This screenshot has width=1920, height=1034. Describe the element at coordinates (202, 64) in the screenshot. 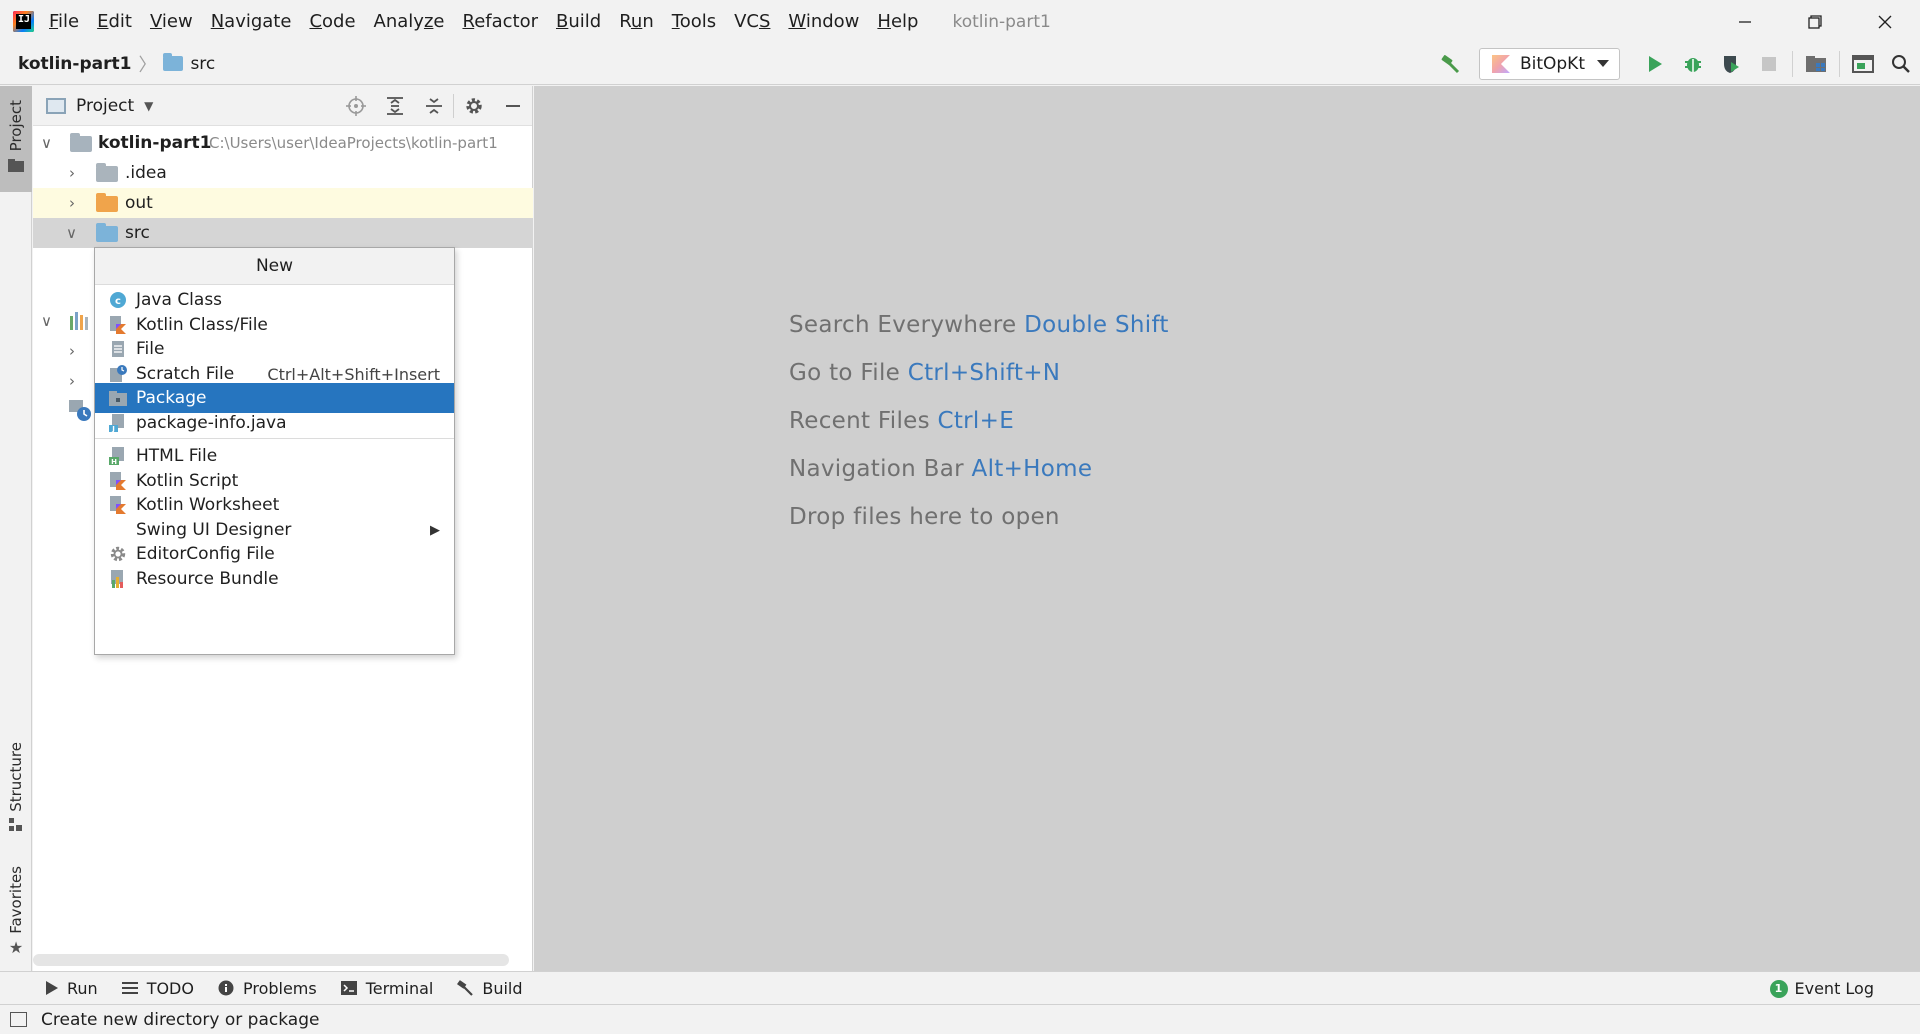

I see `breadcrumb-src: src` at that location.